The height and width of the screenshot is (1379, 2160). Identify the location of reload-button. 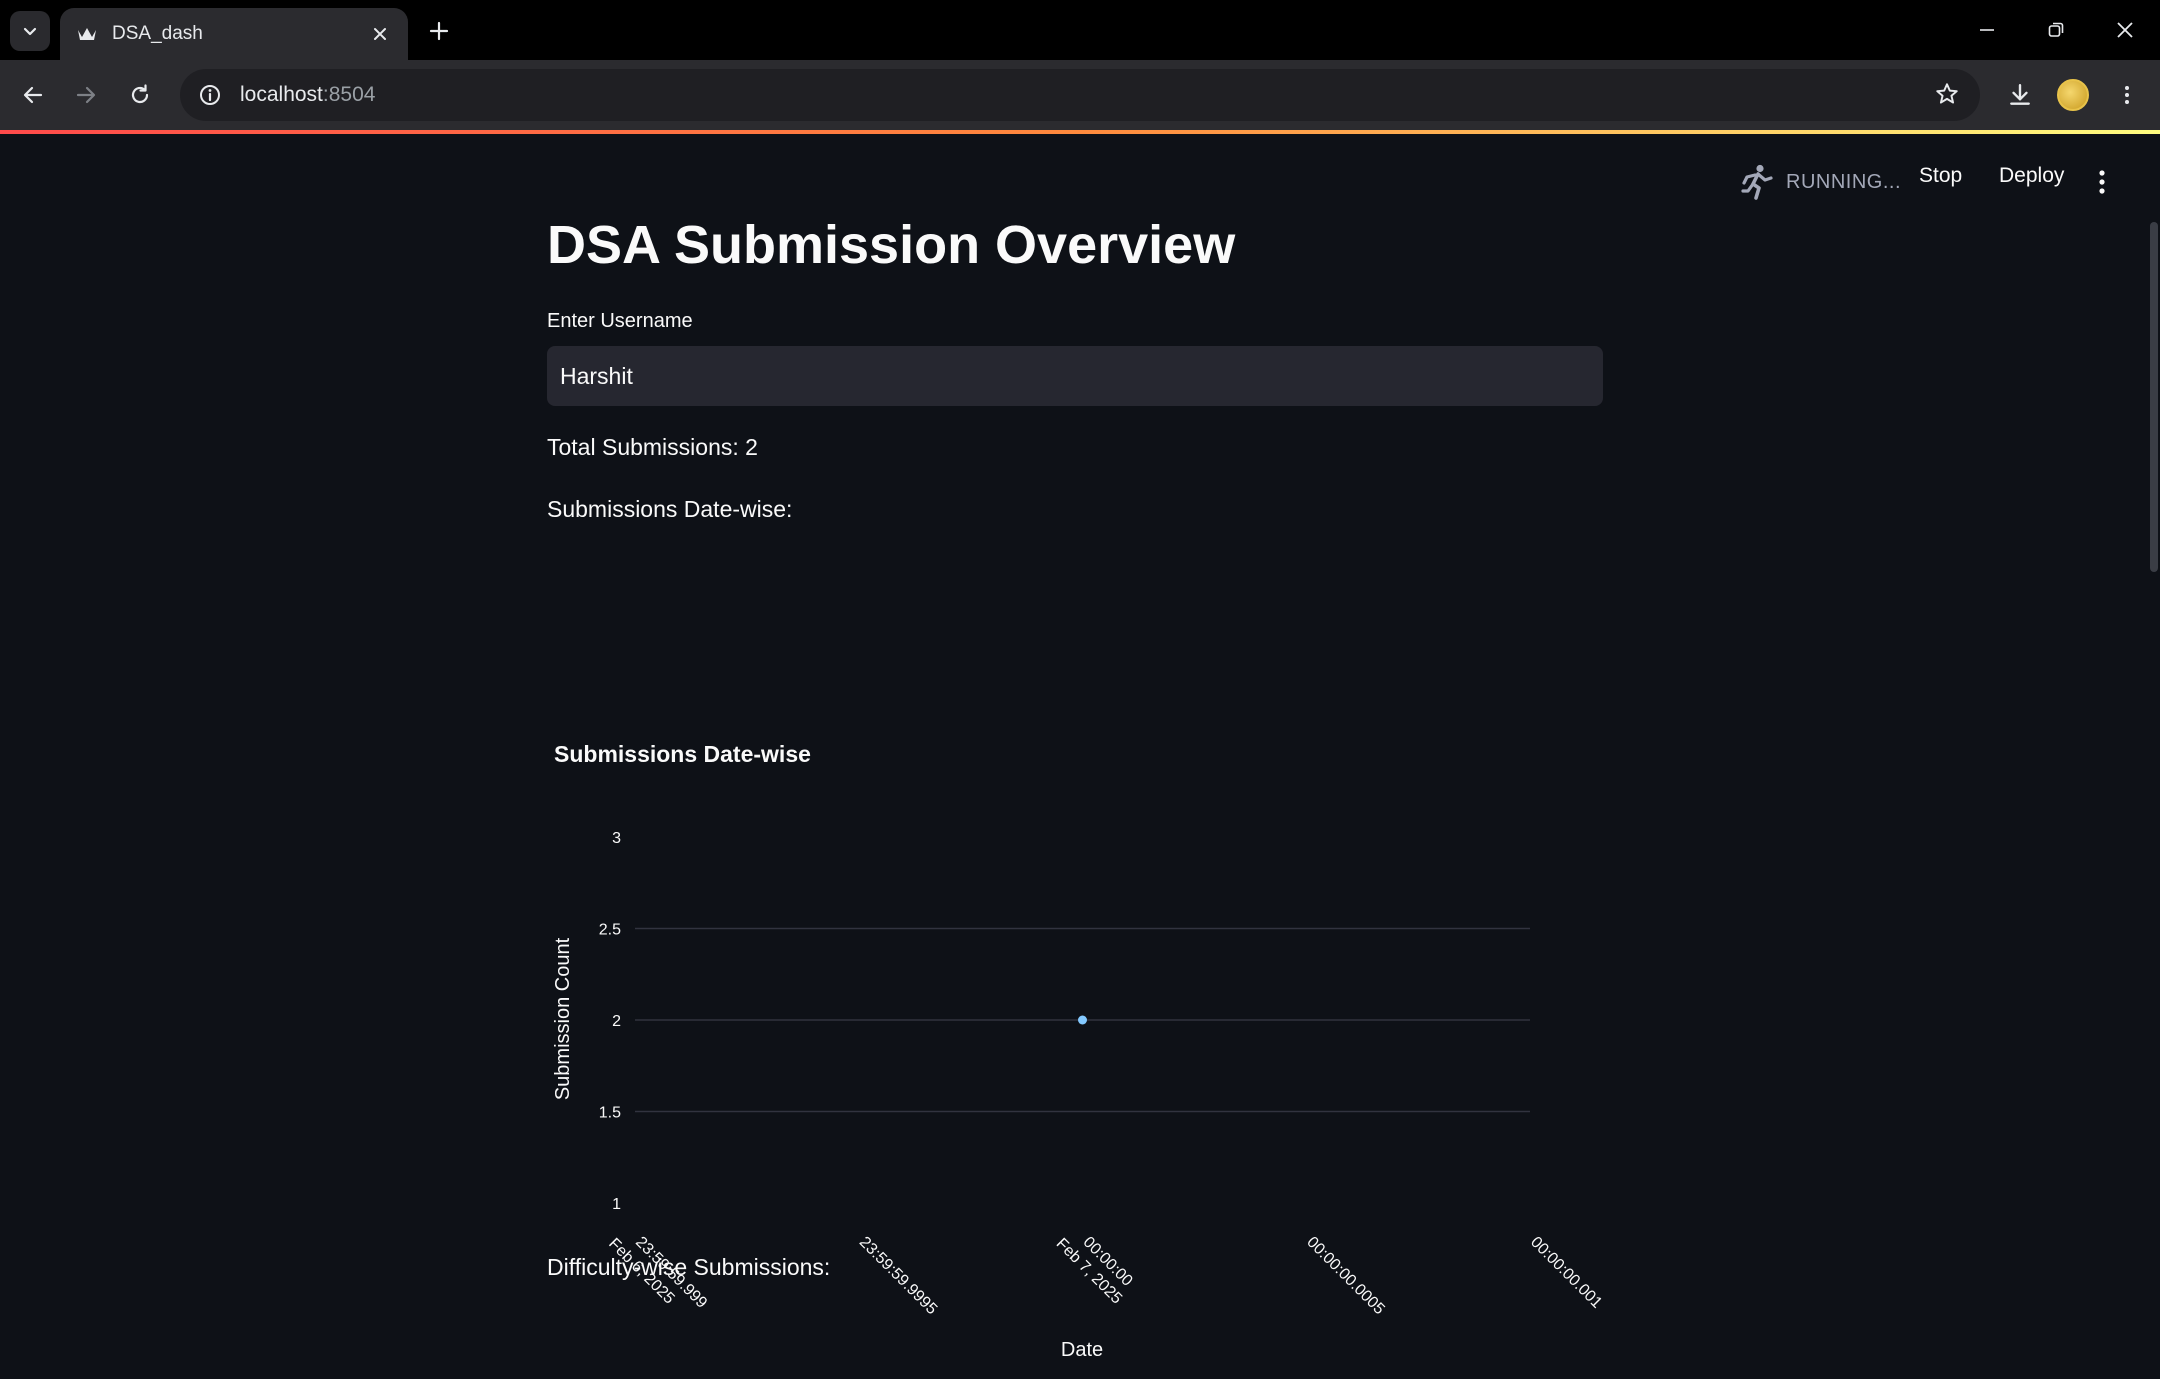
(140, 95).